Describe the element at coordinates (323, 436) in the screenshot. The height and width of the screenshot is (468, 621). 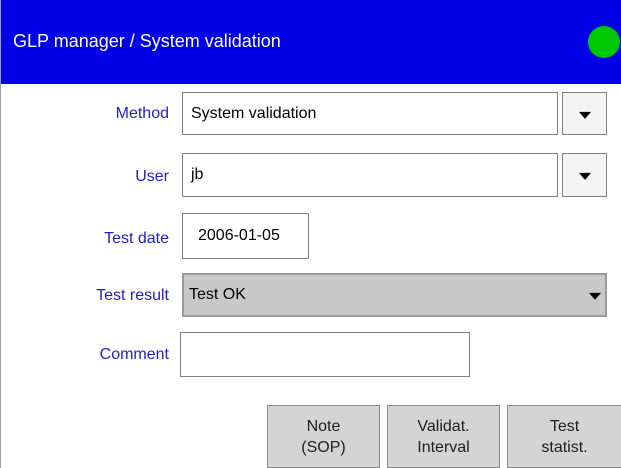
I see `note-sop-button: Note (SOP)` at that location.